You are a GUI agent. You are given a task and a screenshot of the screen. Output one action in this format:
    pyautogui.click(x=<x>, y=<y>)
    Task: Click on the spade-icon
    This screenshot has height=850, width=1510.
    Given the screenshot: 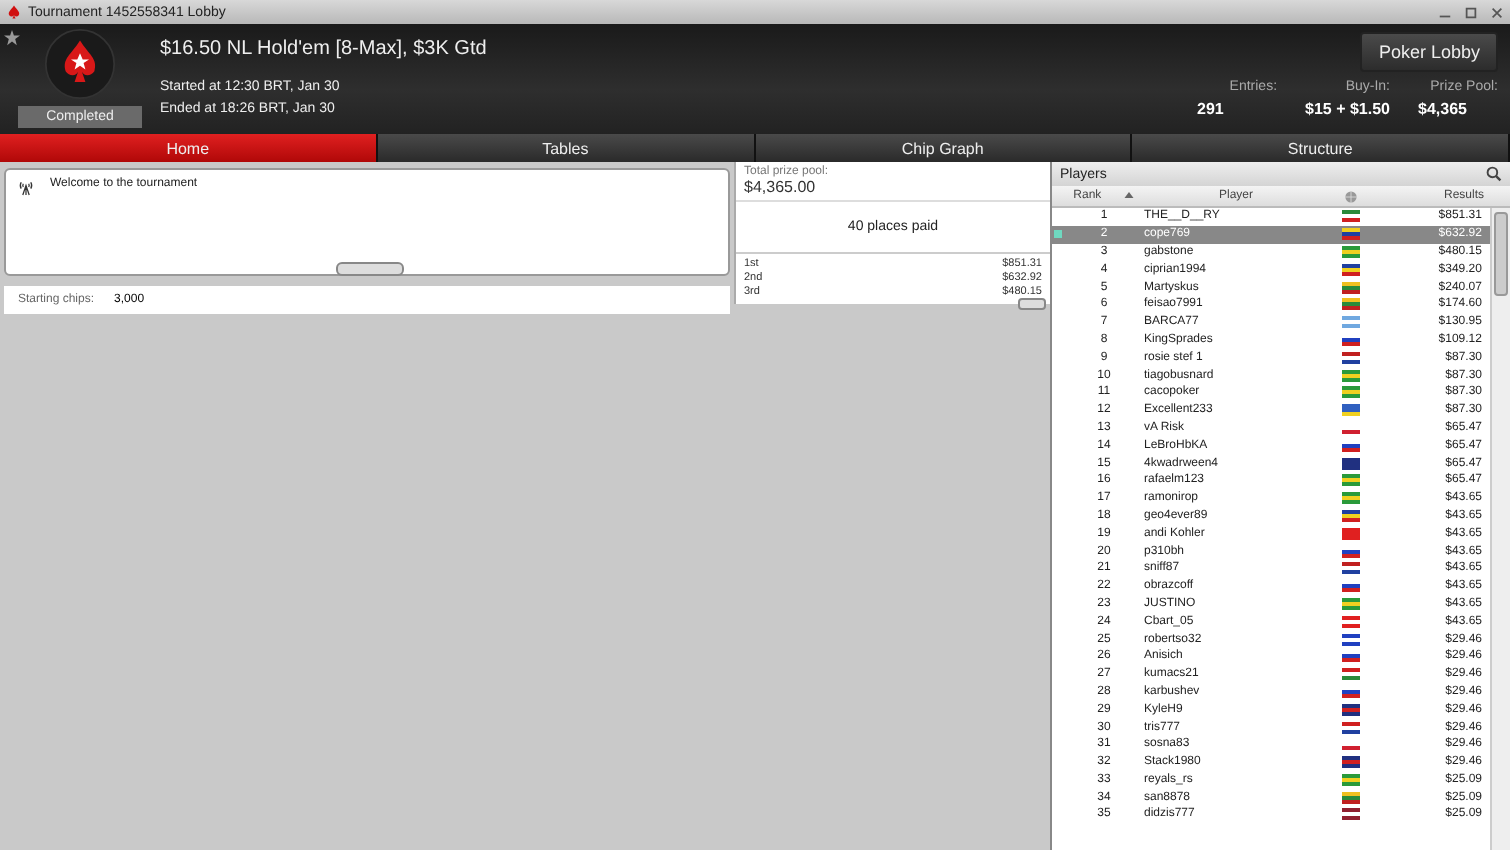 What is the action you would take?
    pyautogui.click(x=14, y=12)
    